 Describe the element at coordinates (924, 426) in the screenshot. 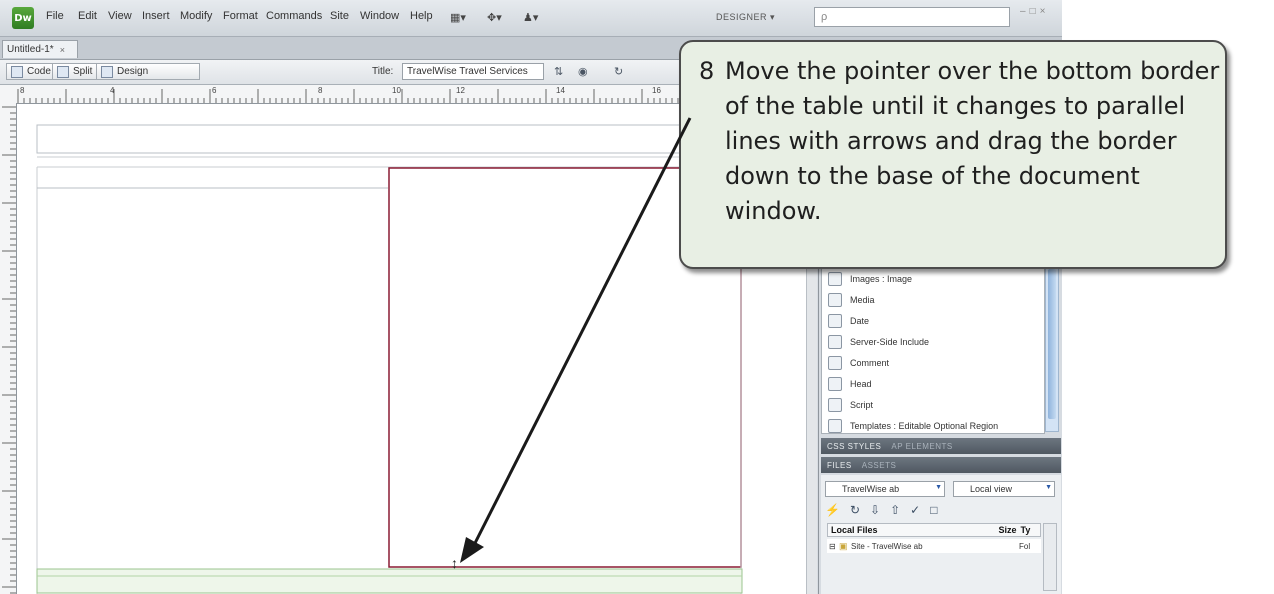

I see `item-label: Templates : Editable Optional Region` at that location.